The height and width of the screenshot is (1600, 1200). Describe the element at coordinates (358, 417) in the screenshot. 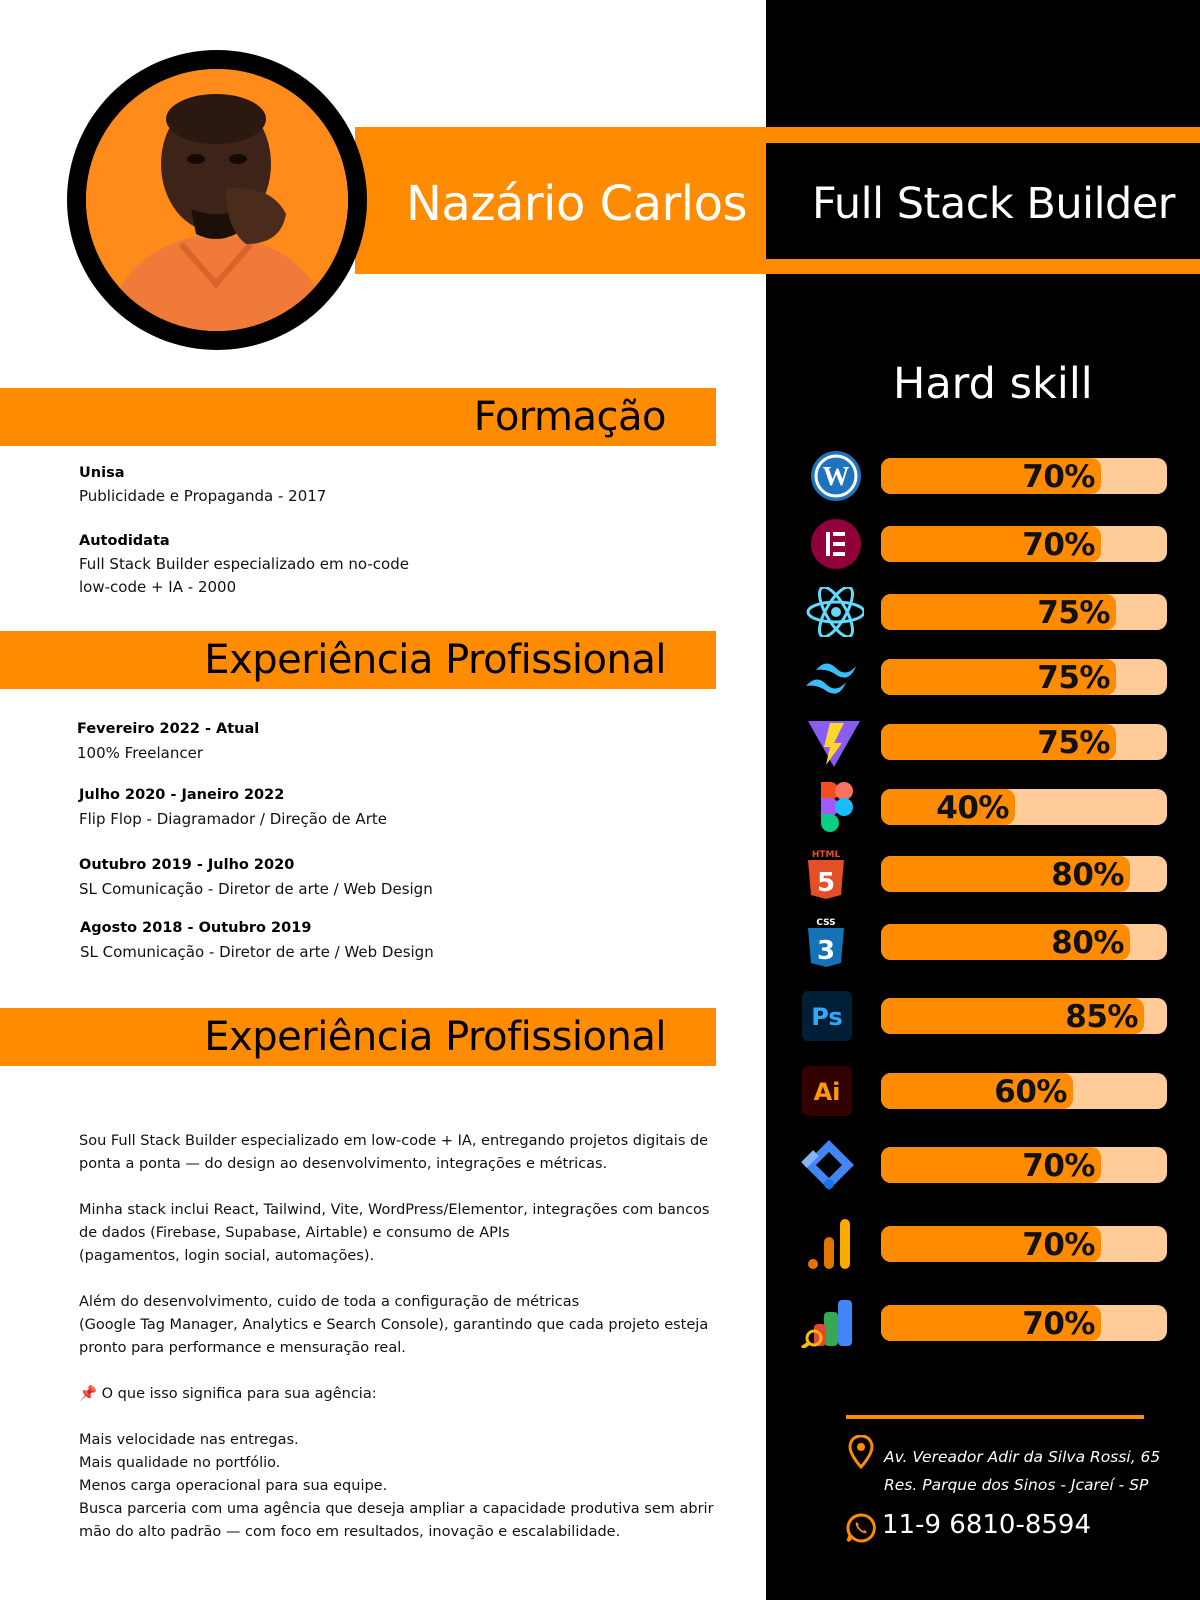

I see `formacao-header: Formação` at that location.